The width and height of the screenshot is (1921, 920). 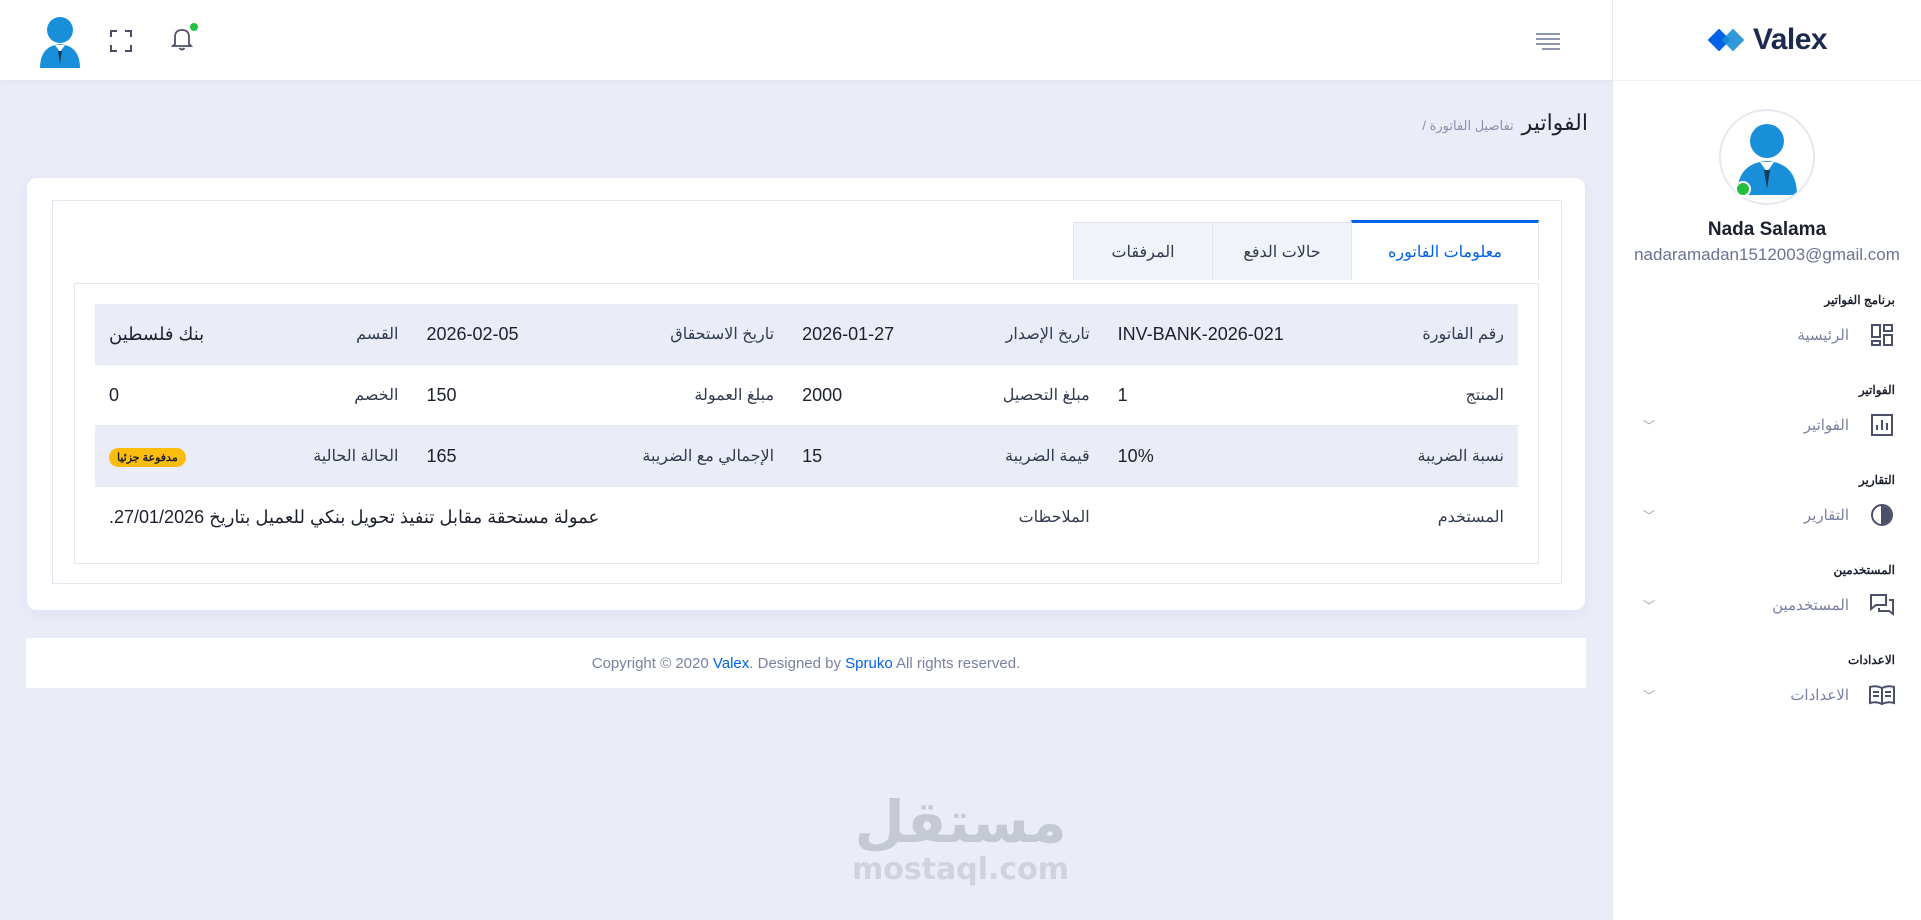 I want to click on current-status-label: الحالة الحالية, so click(x=336, y=456).